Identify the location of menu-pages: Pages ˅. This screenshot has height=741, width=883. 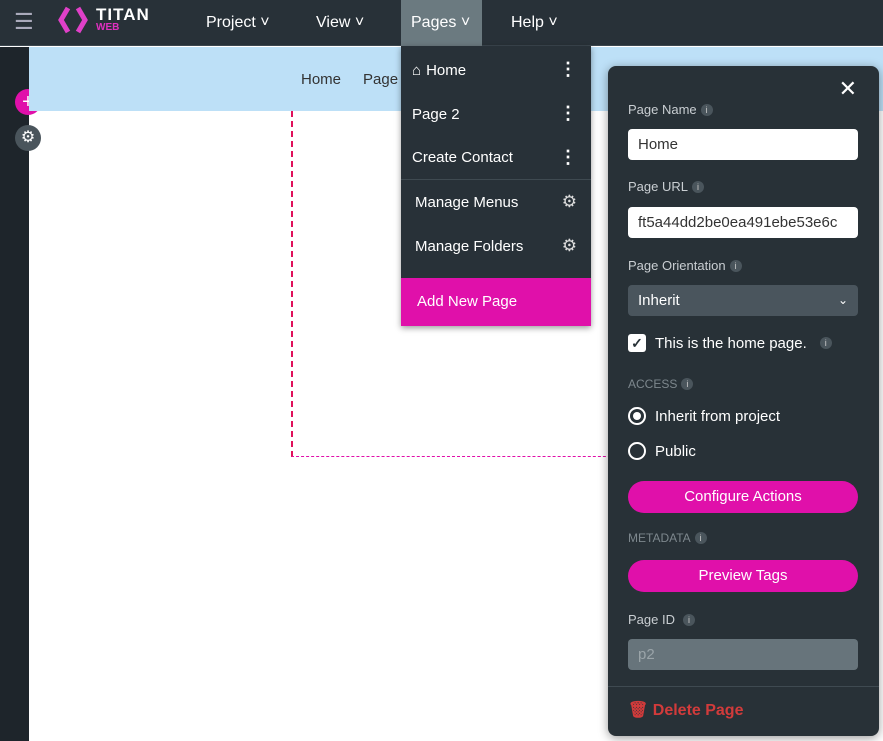
(441, 23).